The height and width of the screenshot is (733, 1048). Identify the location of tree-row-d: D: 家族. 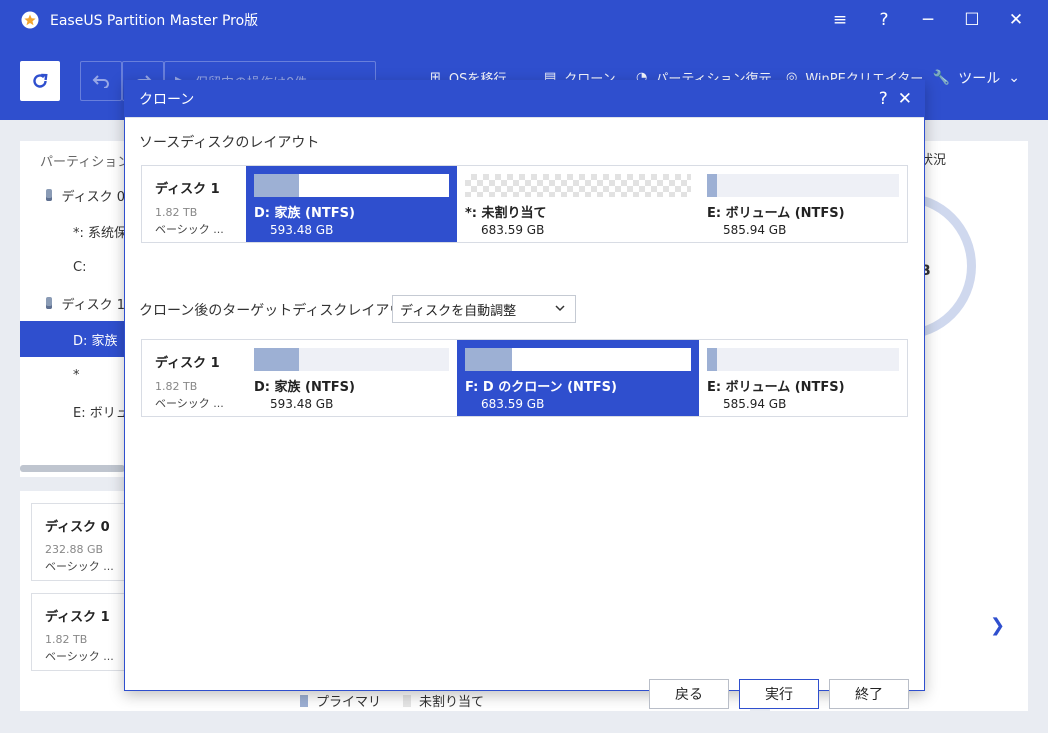
(72, 339).